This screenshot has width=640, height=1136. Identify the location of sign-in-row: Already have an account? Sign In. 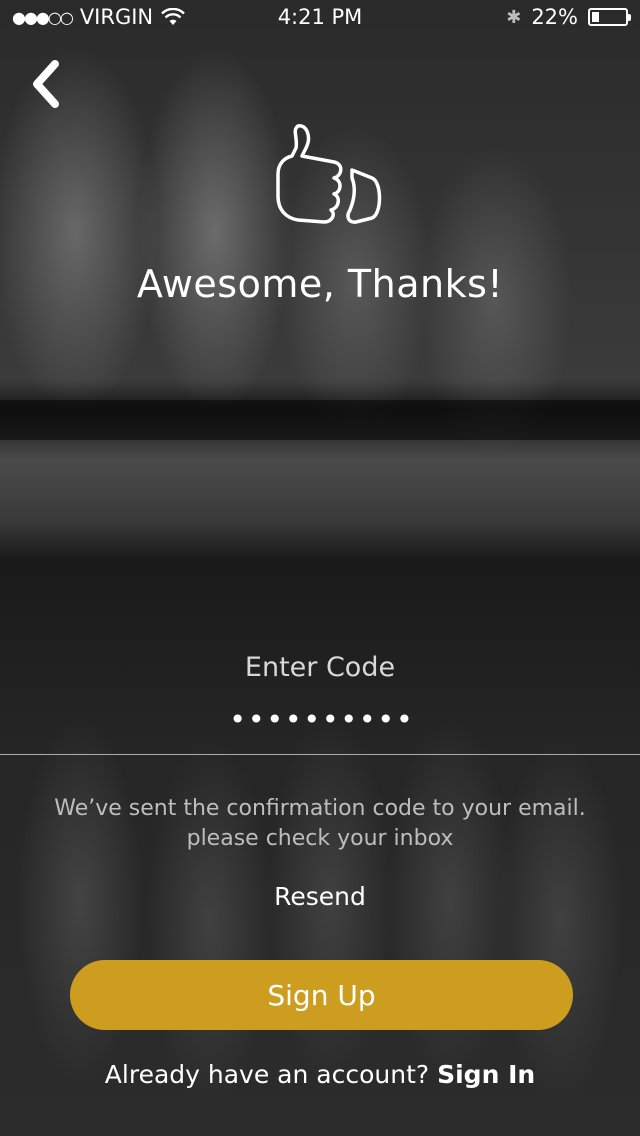
(320, 1074).